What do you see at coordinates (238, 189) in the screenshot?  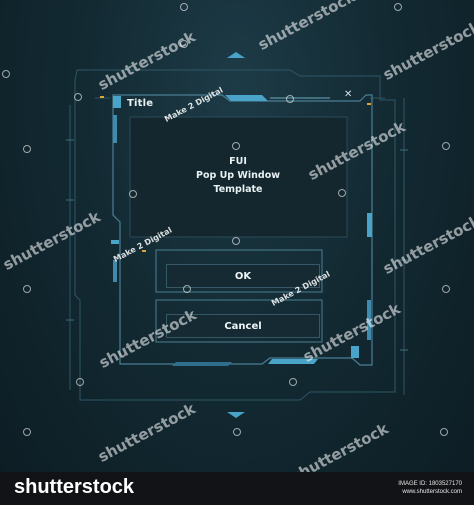 I see `message-line-3: Template` at bounding box center [238, 189].